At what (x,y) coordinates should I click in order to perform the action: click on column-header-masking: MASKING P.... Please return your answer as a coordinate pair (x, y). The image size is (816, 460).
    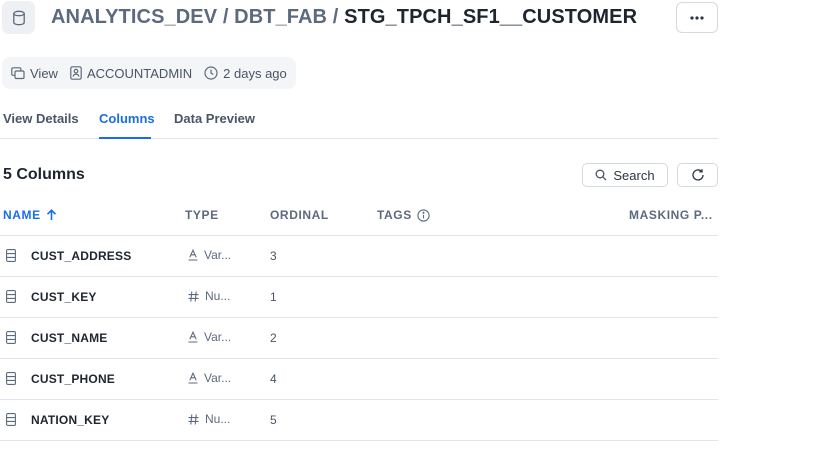
    Looking at the image, I should click on (671, 215).